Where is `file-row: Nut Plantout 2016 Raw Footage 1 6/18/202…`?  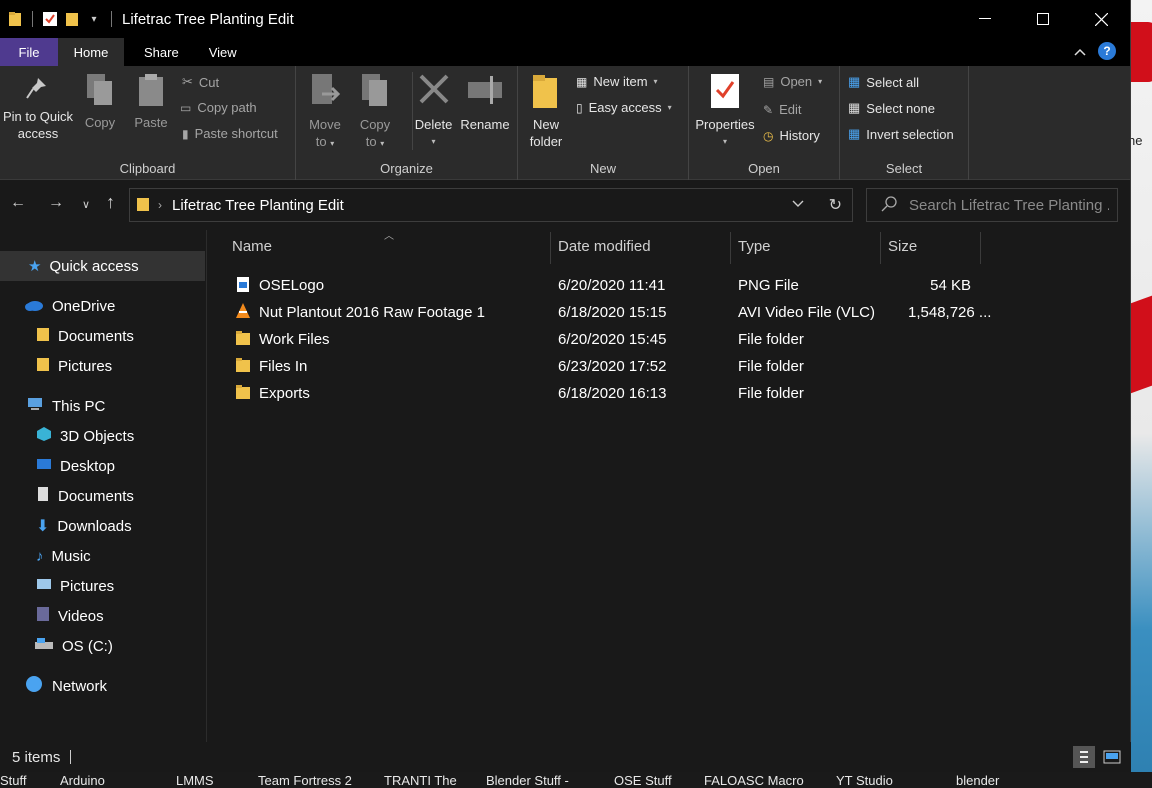 file-row: Nut Plantout 2016 Raw Footage 1 6/18/202… is located at coordinates (610, 312).